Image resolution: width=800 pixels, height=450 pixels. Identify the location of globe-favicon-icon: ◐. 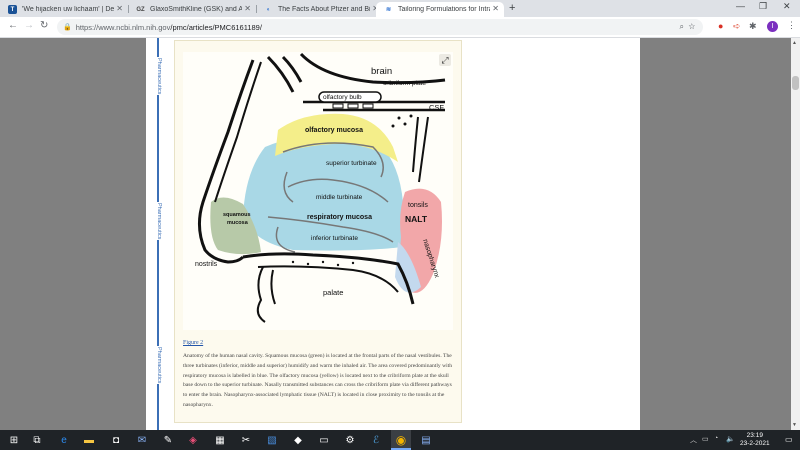
(268, 9).